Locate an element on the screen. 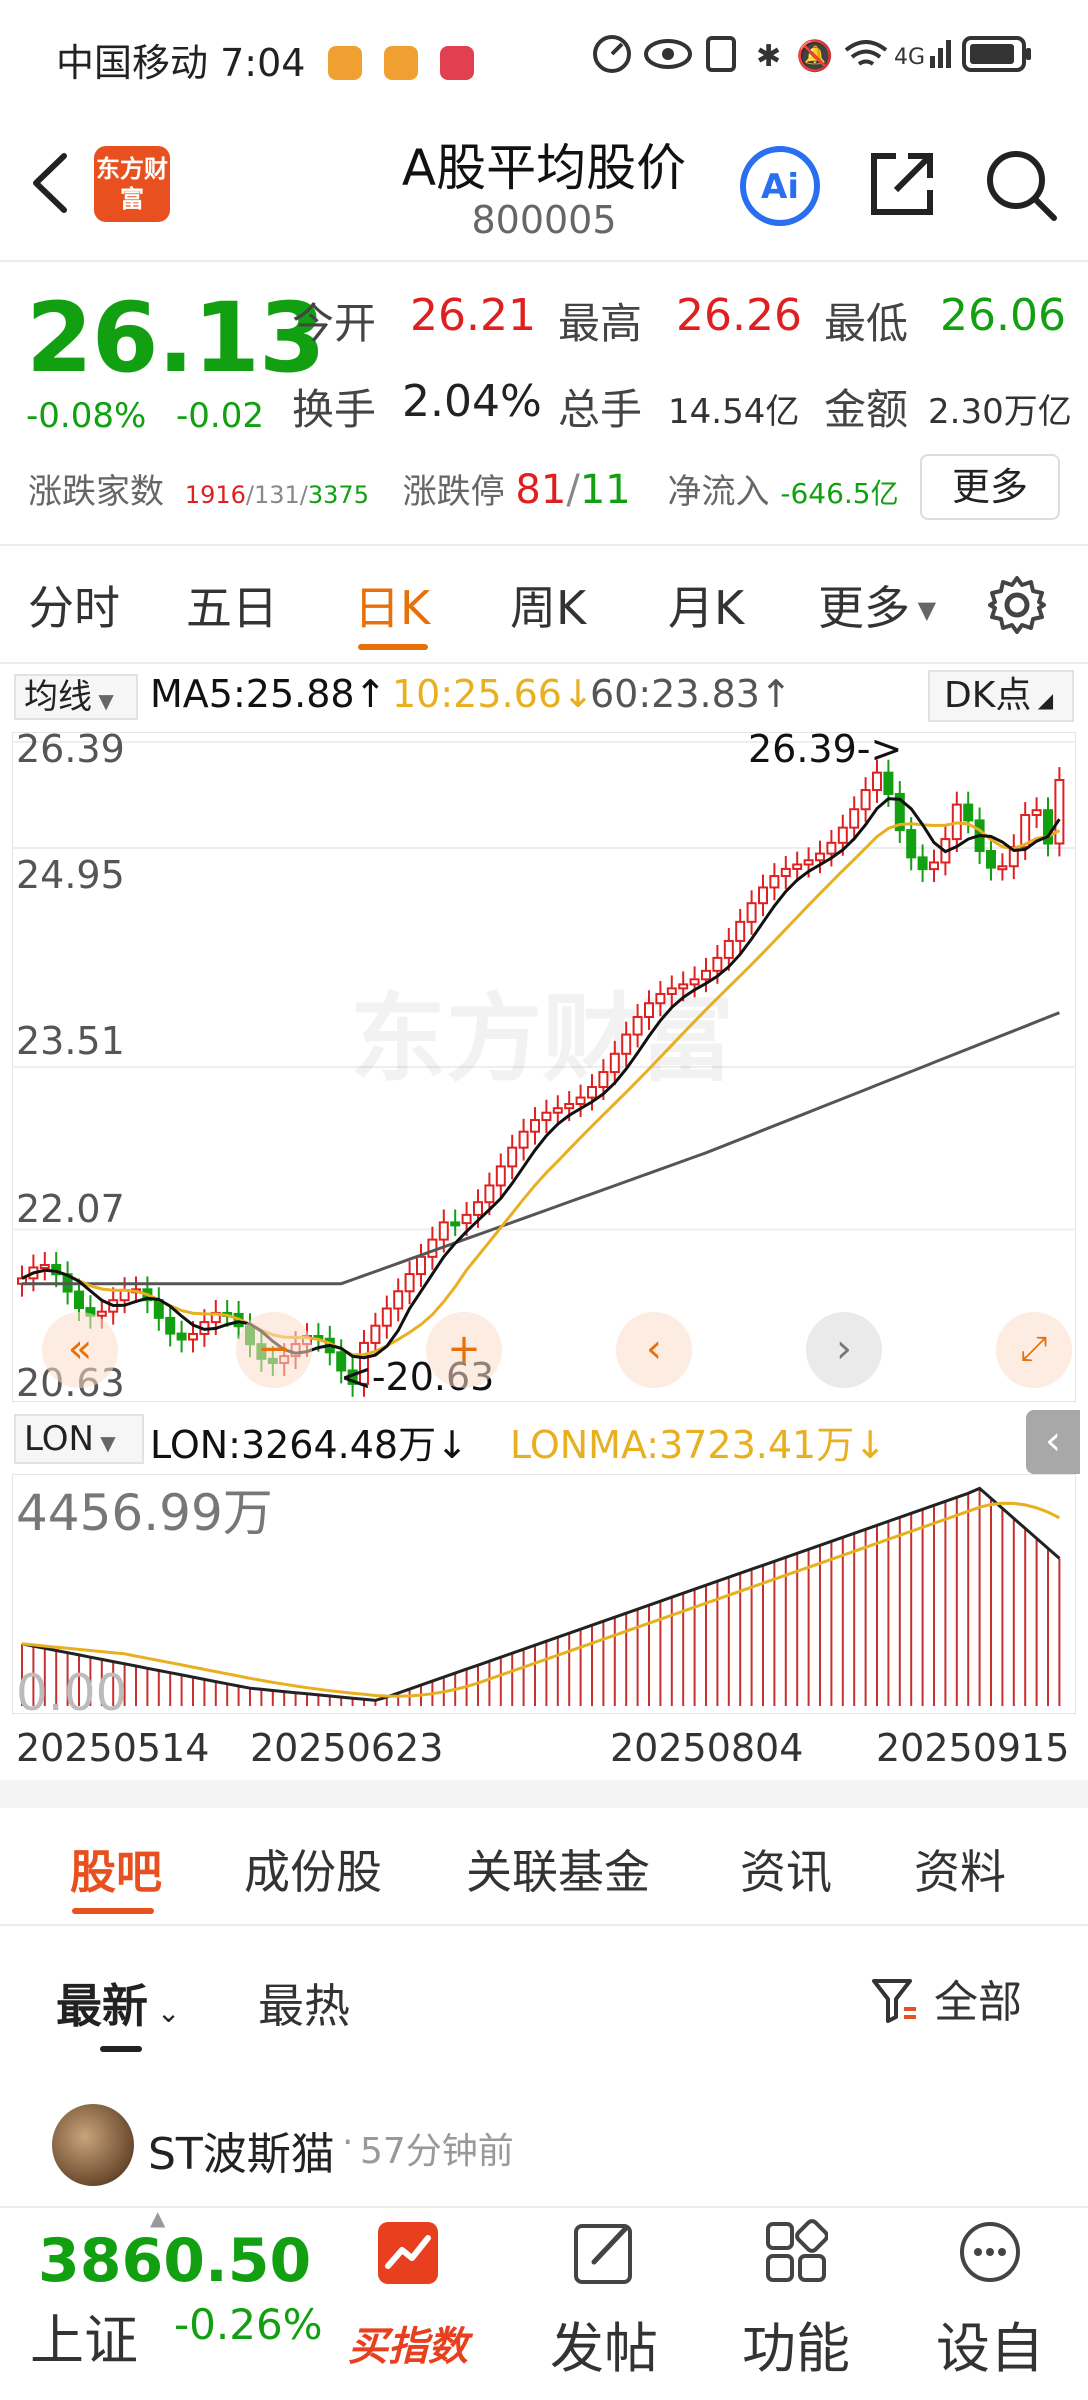 The width and height of the screenshot is (1088, 2400). app-logo: 东方财富 is located at coordinates (132, 184).